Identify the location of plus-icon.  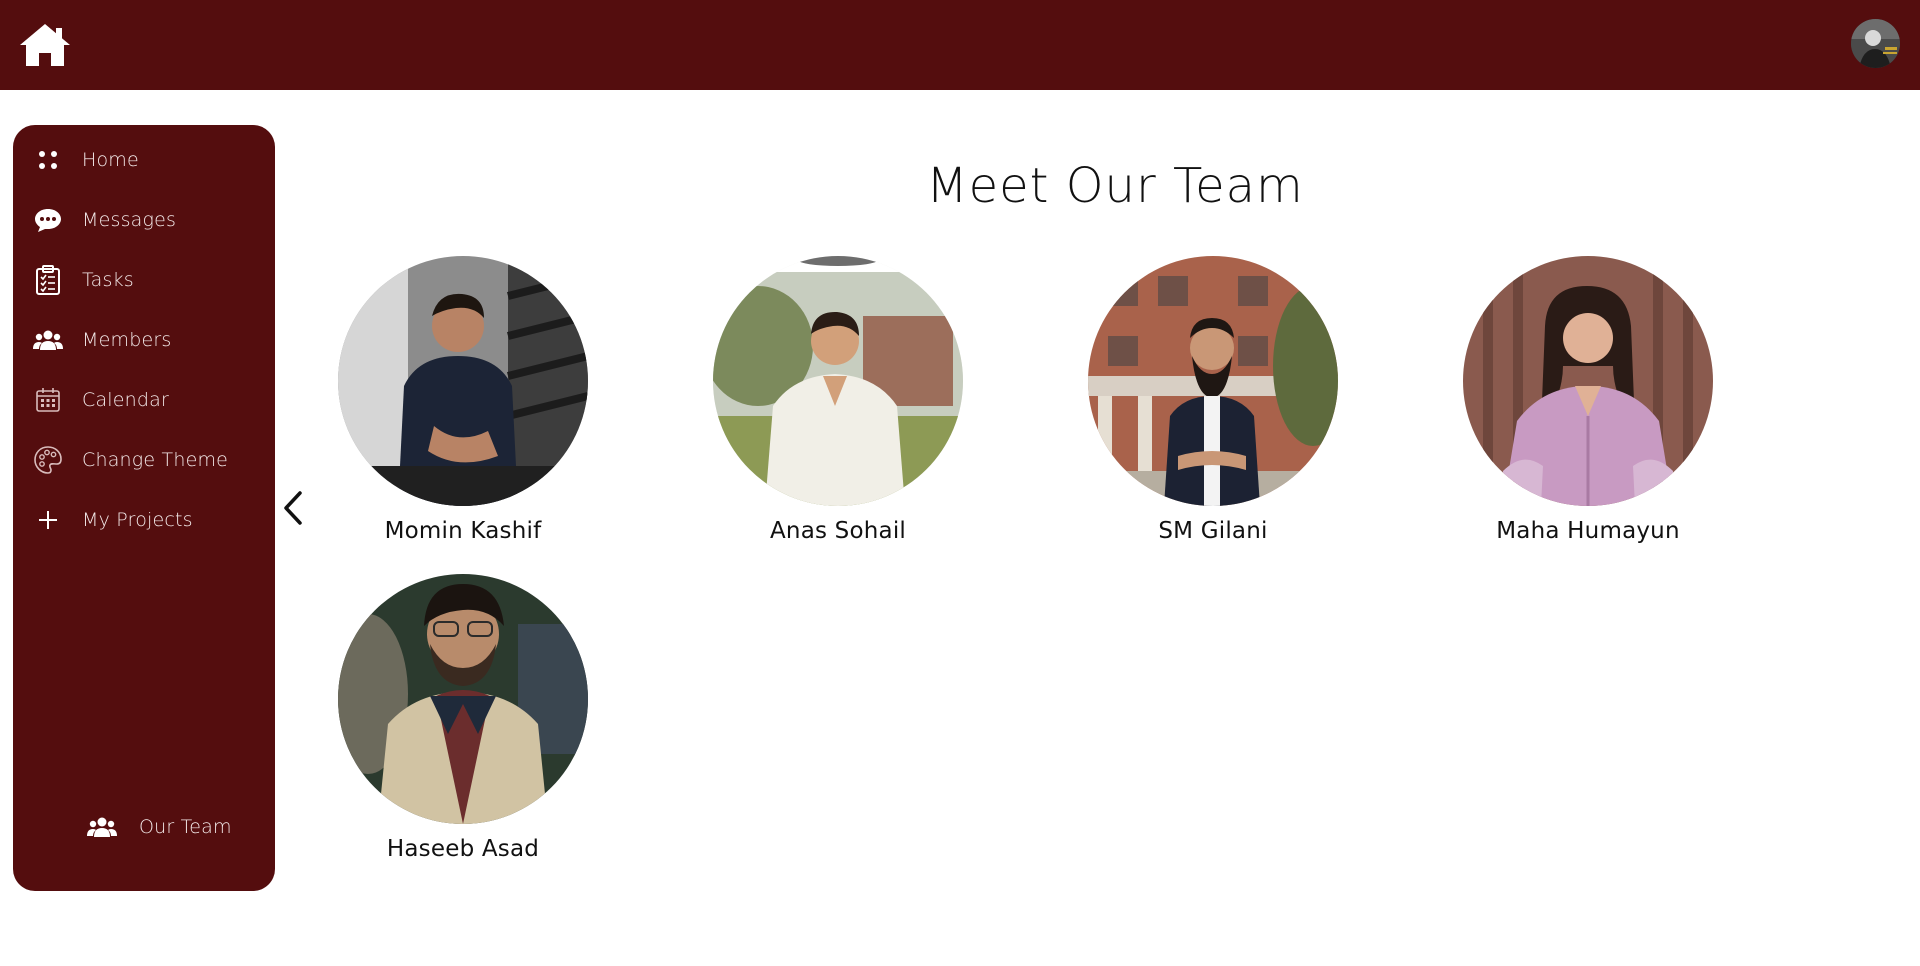
(48, 520).